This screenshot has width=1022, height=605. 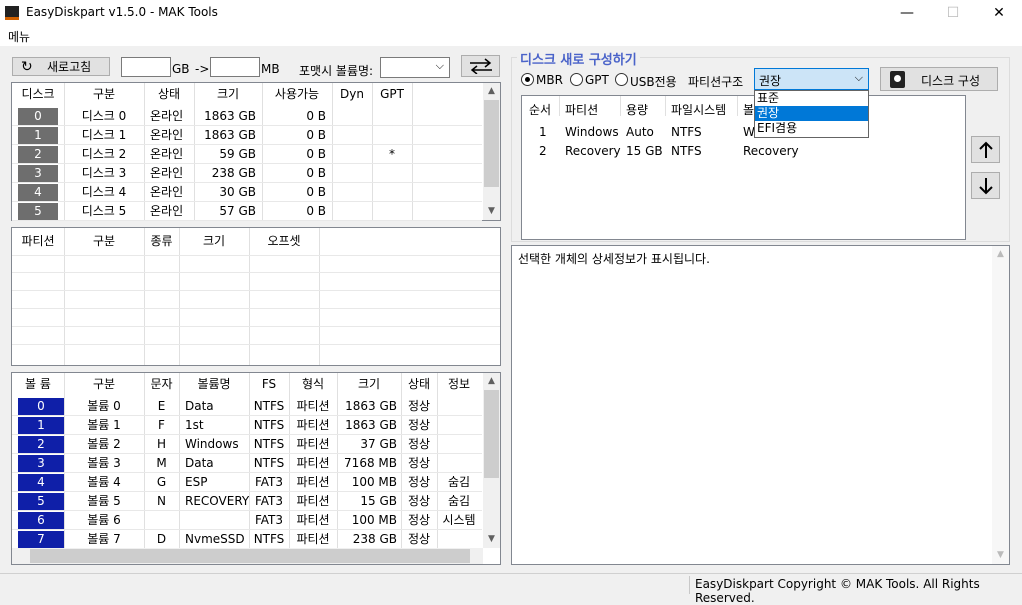 What do you see at coordinates (953, 13) in the screenshot?
I see `maximize-button: ☐` at bounding box center [953, 13].